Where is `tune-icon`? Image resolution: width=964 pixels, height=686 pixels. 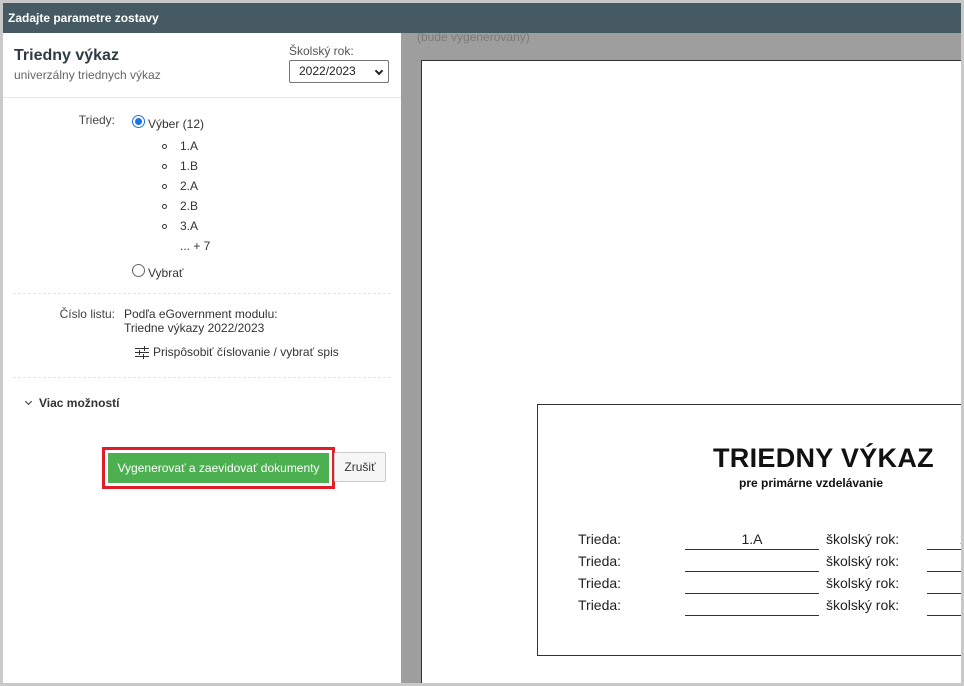 tune-icon is located at coordinates (142, 352).